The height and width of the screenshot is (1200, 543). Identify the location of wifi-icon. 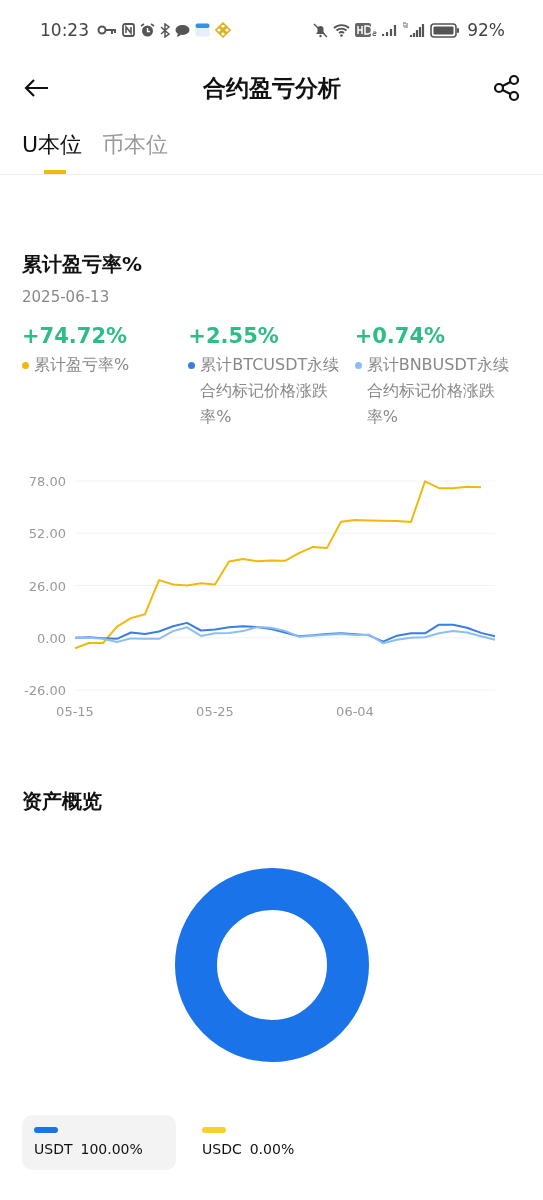
(342, 30).